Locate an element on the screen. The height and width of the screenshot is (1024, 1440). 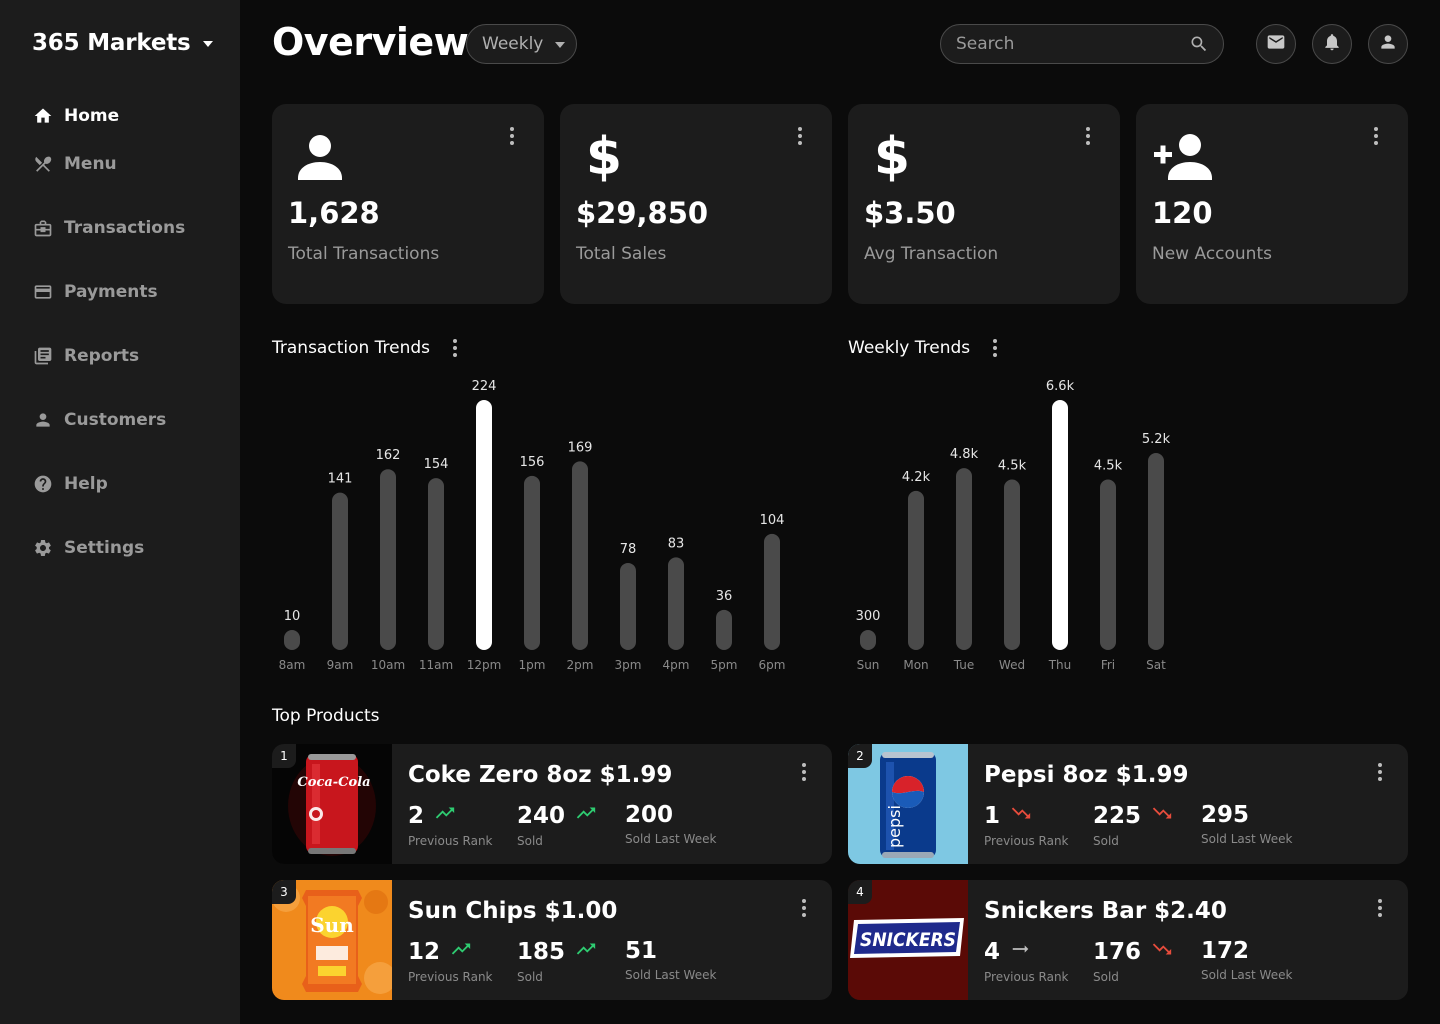
last-week-label: Sold Last Week is located at coordinates (1247, 975).